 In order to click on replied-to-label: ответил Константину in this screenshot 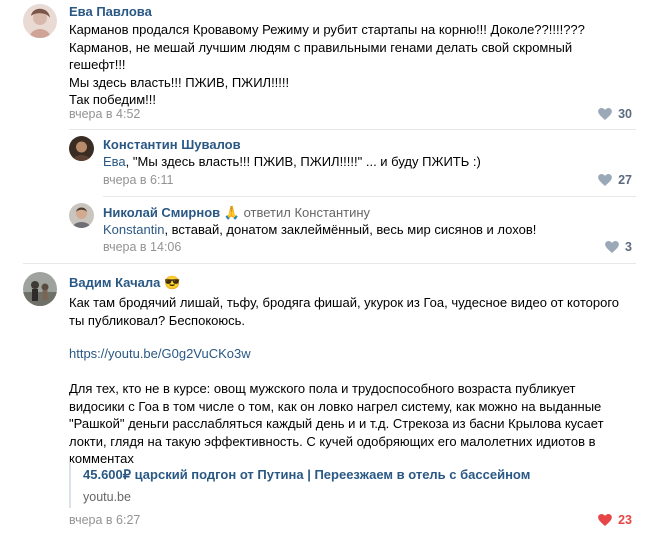, I will do `click(307, 212)`.